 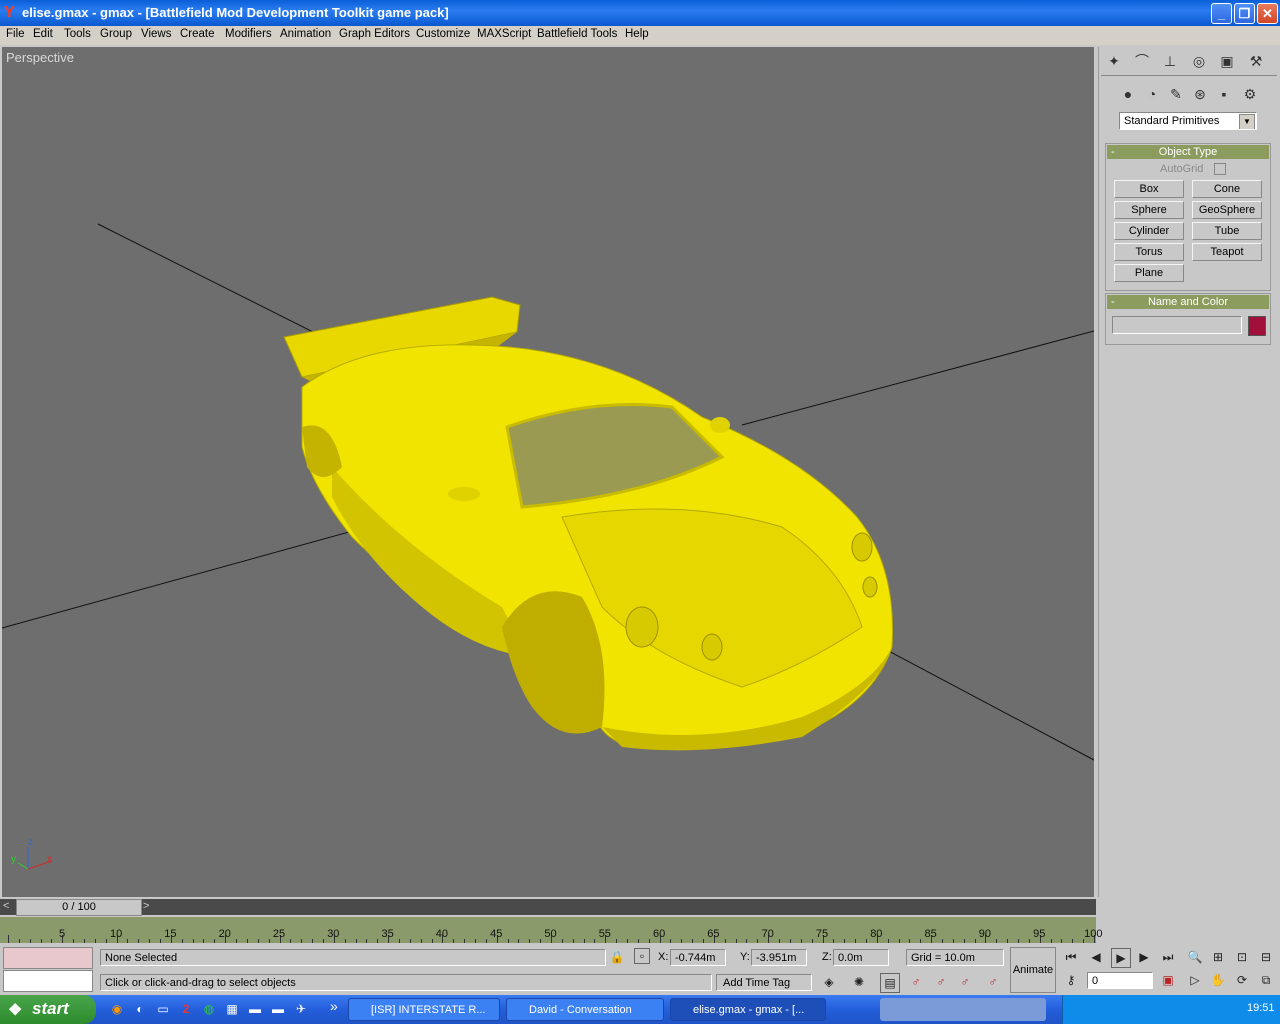 What do you see at coordinates (186, 1009) in the screenshot?
I see `quicklaunch-2-icon: 2` at bounding box center [186, 1009].